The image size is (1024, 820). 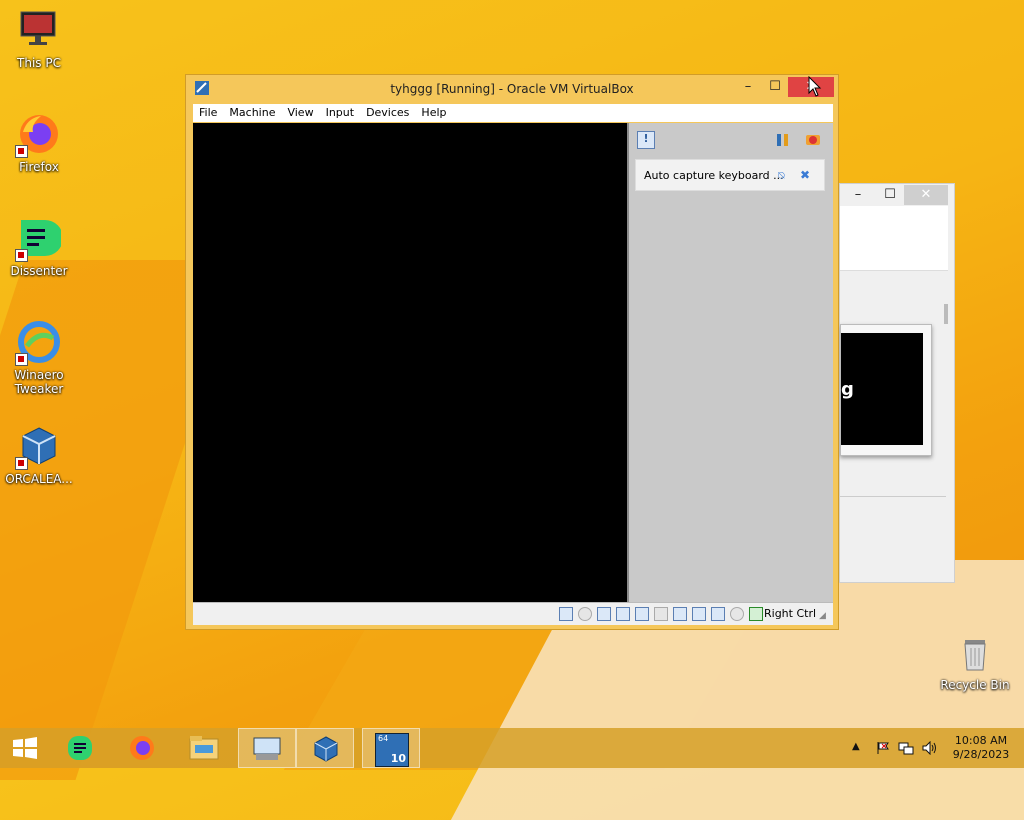 I want to click on notification-center: ! Auto capture keyboard ... ⍉ ✖, so click(x=730, y=362).